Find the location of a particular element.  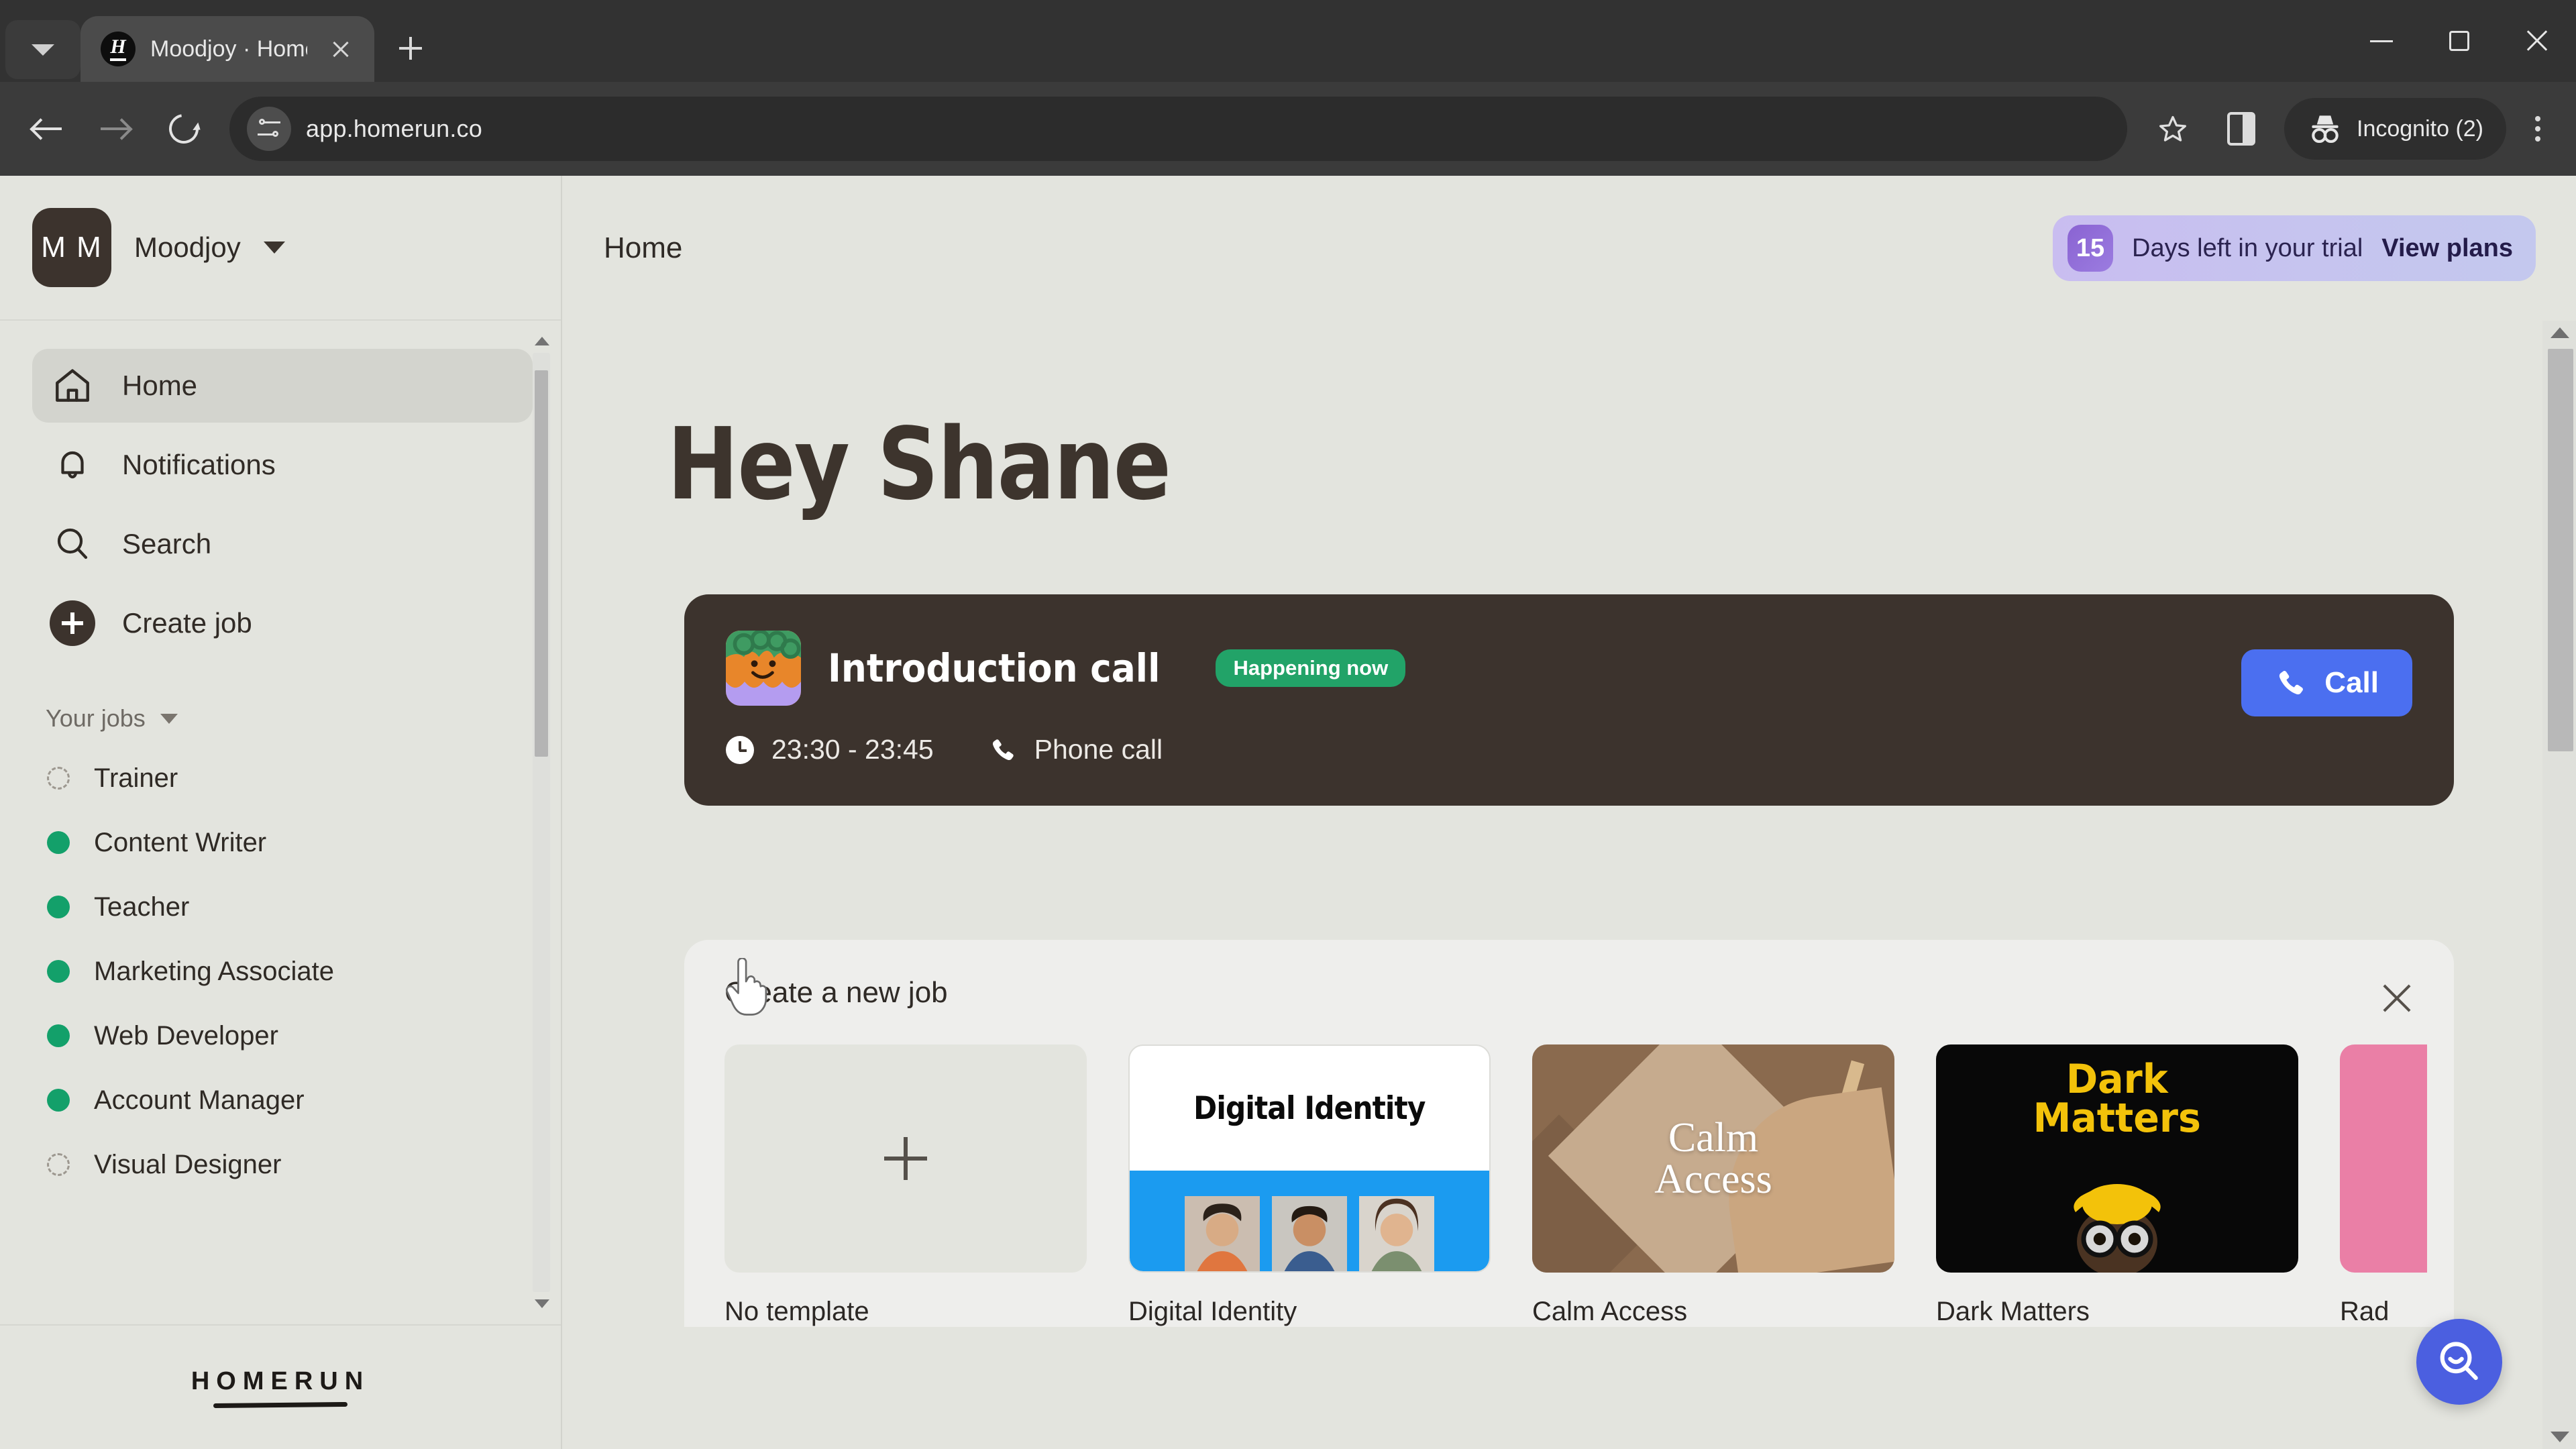

sidebar-job-trainer: Trainer is located at coordinates (280, 778).